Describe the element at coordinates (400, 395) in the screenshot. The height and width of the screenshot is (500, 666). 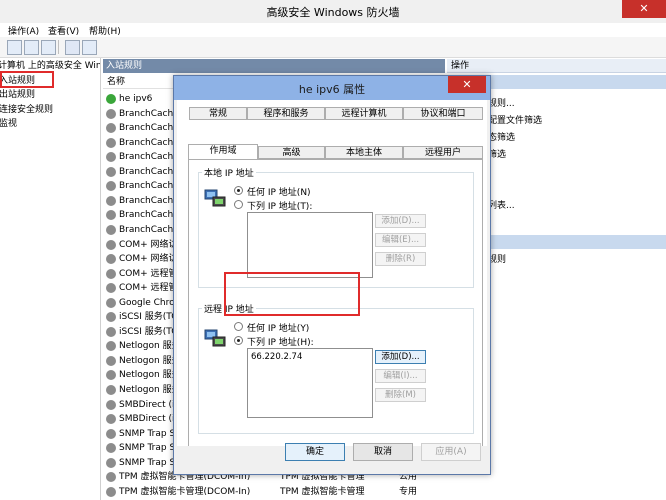
I see `remote-remove-button: 删除(M)` at that location.